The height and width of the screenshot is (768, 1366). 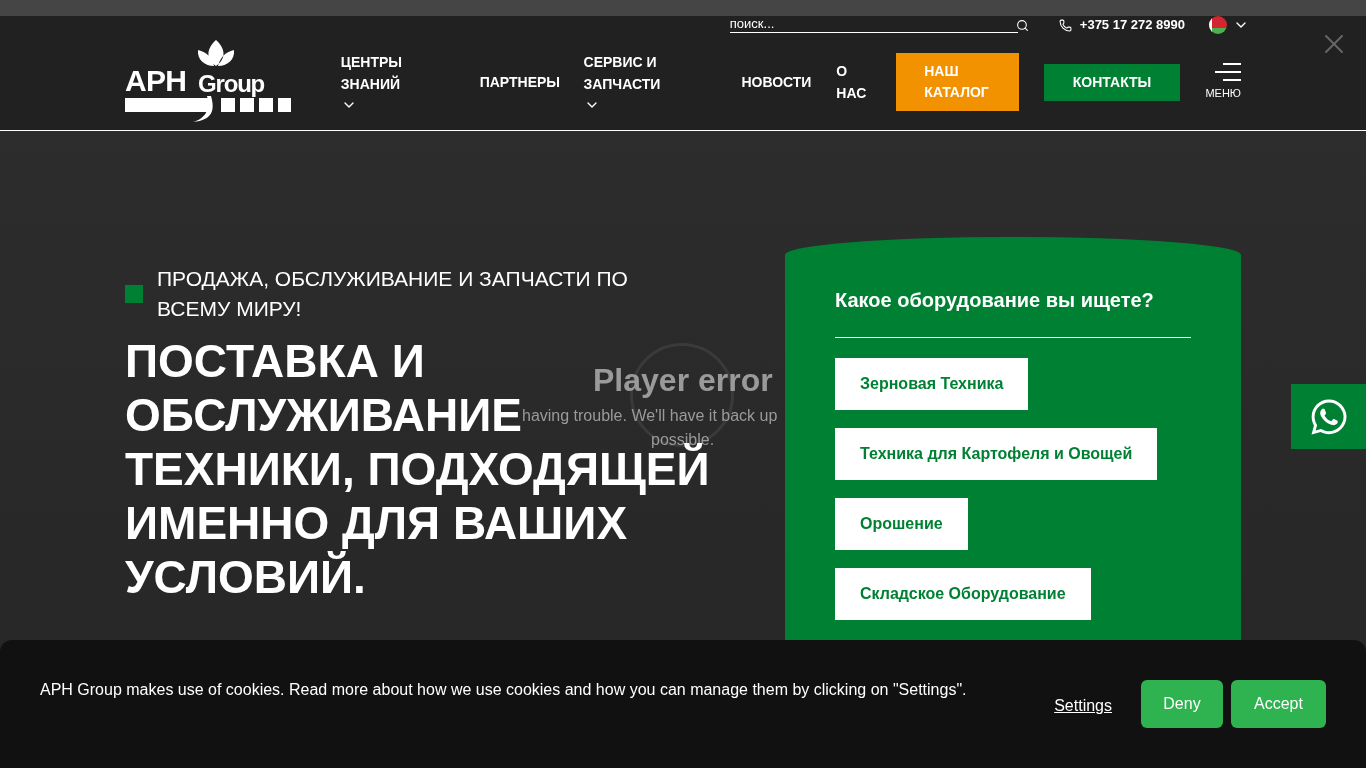 What do you see at coordinates (1013, 311) in the screenshot?
I see `card-title: Какое оборудование вы ищете?` at bounding box center [1013, 311].